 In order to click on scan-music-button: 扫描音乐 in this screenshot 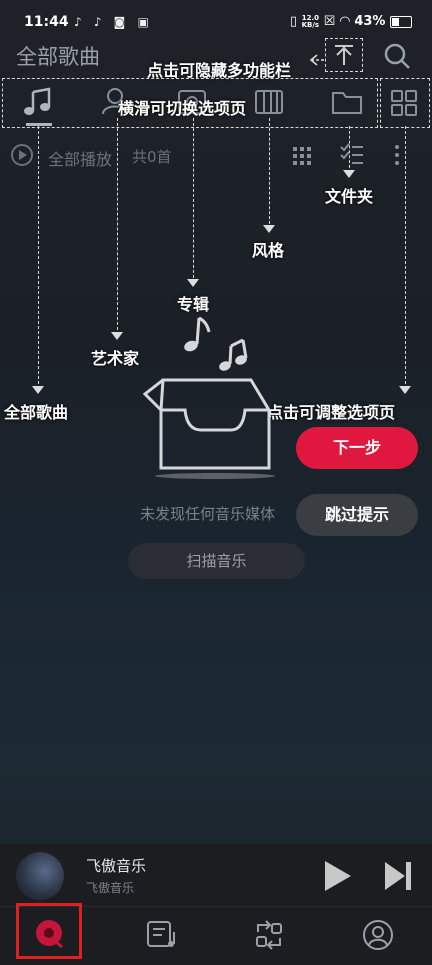, I will do `click(216, 561)`.